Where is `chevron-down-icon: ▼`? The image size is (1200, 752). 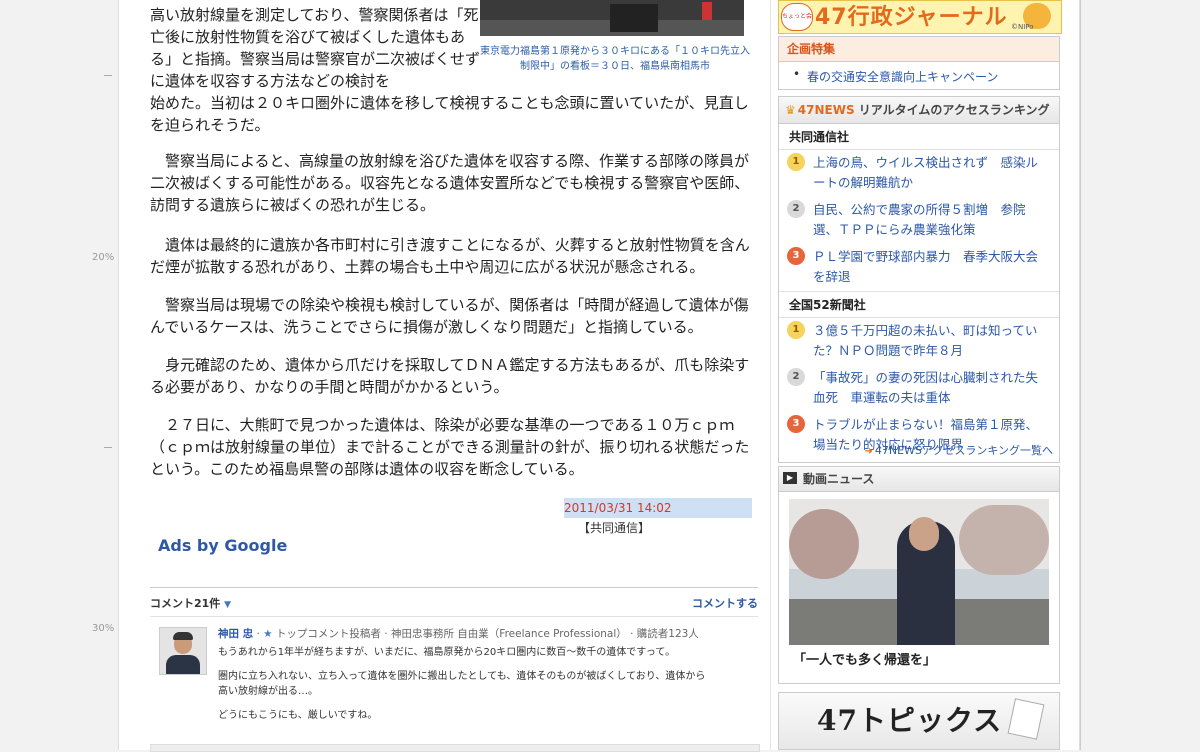 chevron-down-icon: ▼ is located at coordinates (228, 605).